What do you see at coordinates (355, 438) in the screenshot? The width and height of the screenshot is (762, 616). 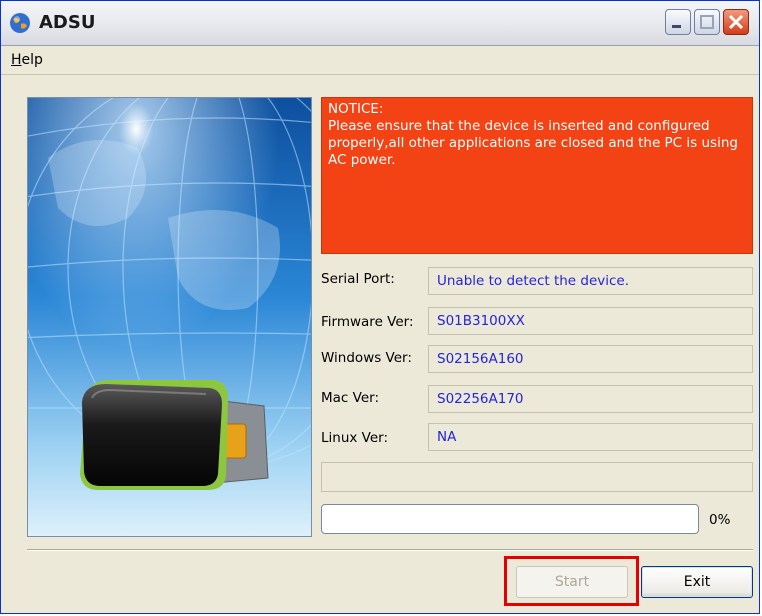 I see `linux-ver-label: Linux Ver:` at bounding box center [355, 438].